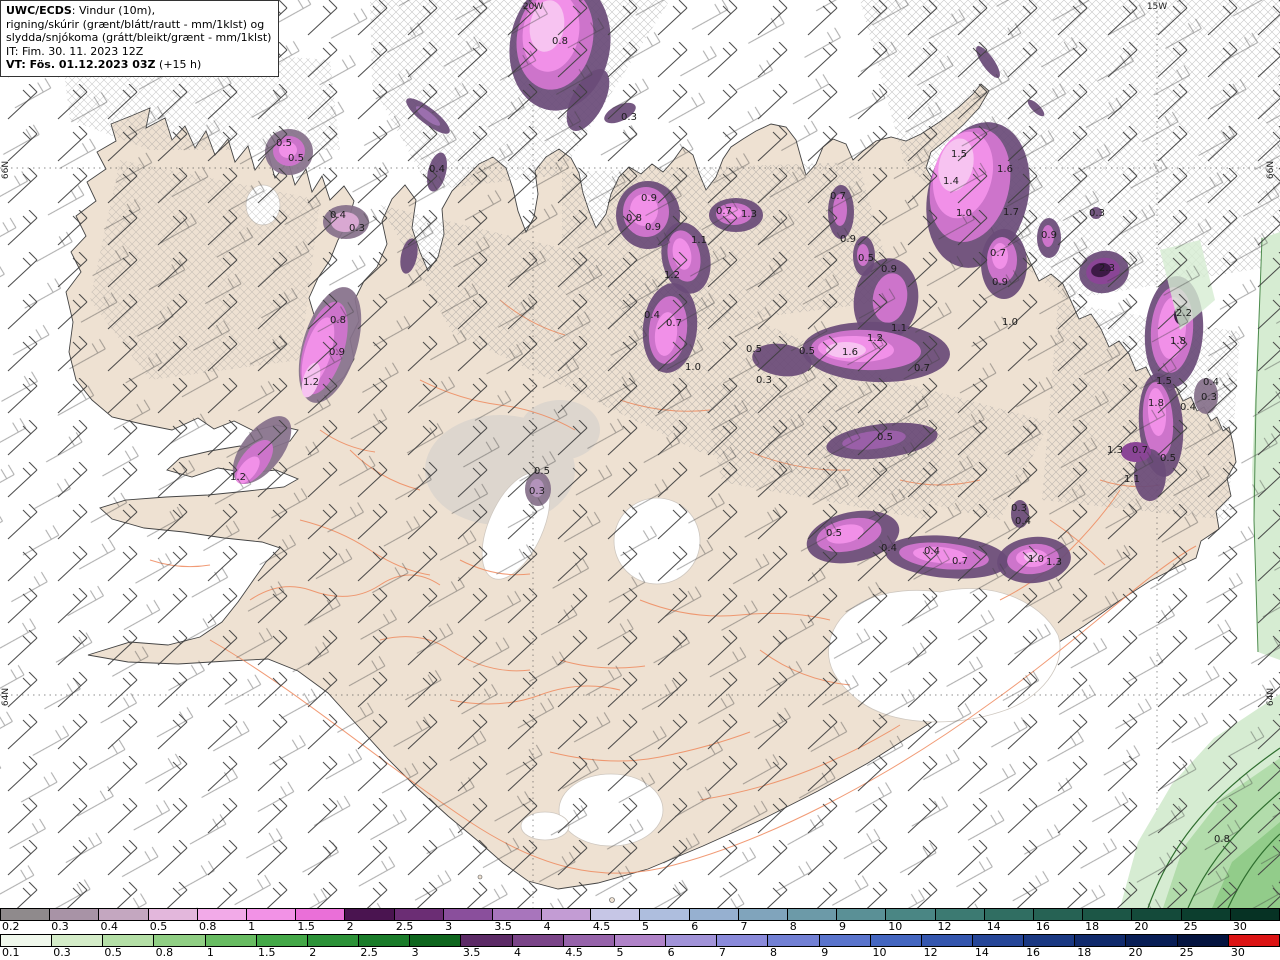 Image resolution: width=1280 pixels, height=960 pixels. I want to click on title-line-1: UWC/ECDS: Vindur (10m),, so click(138, 11).